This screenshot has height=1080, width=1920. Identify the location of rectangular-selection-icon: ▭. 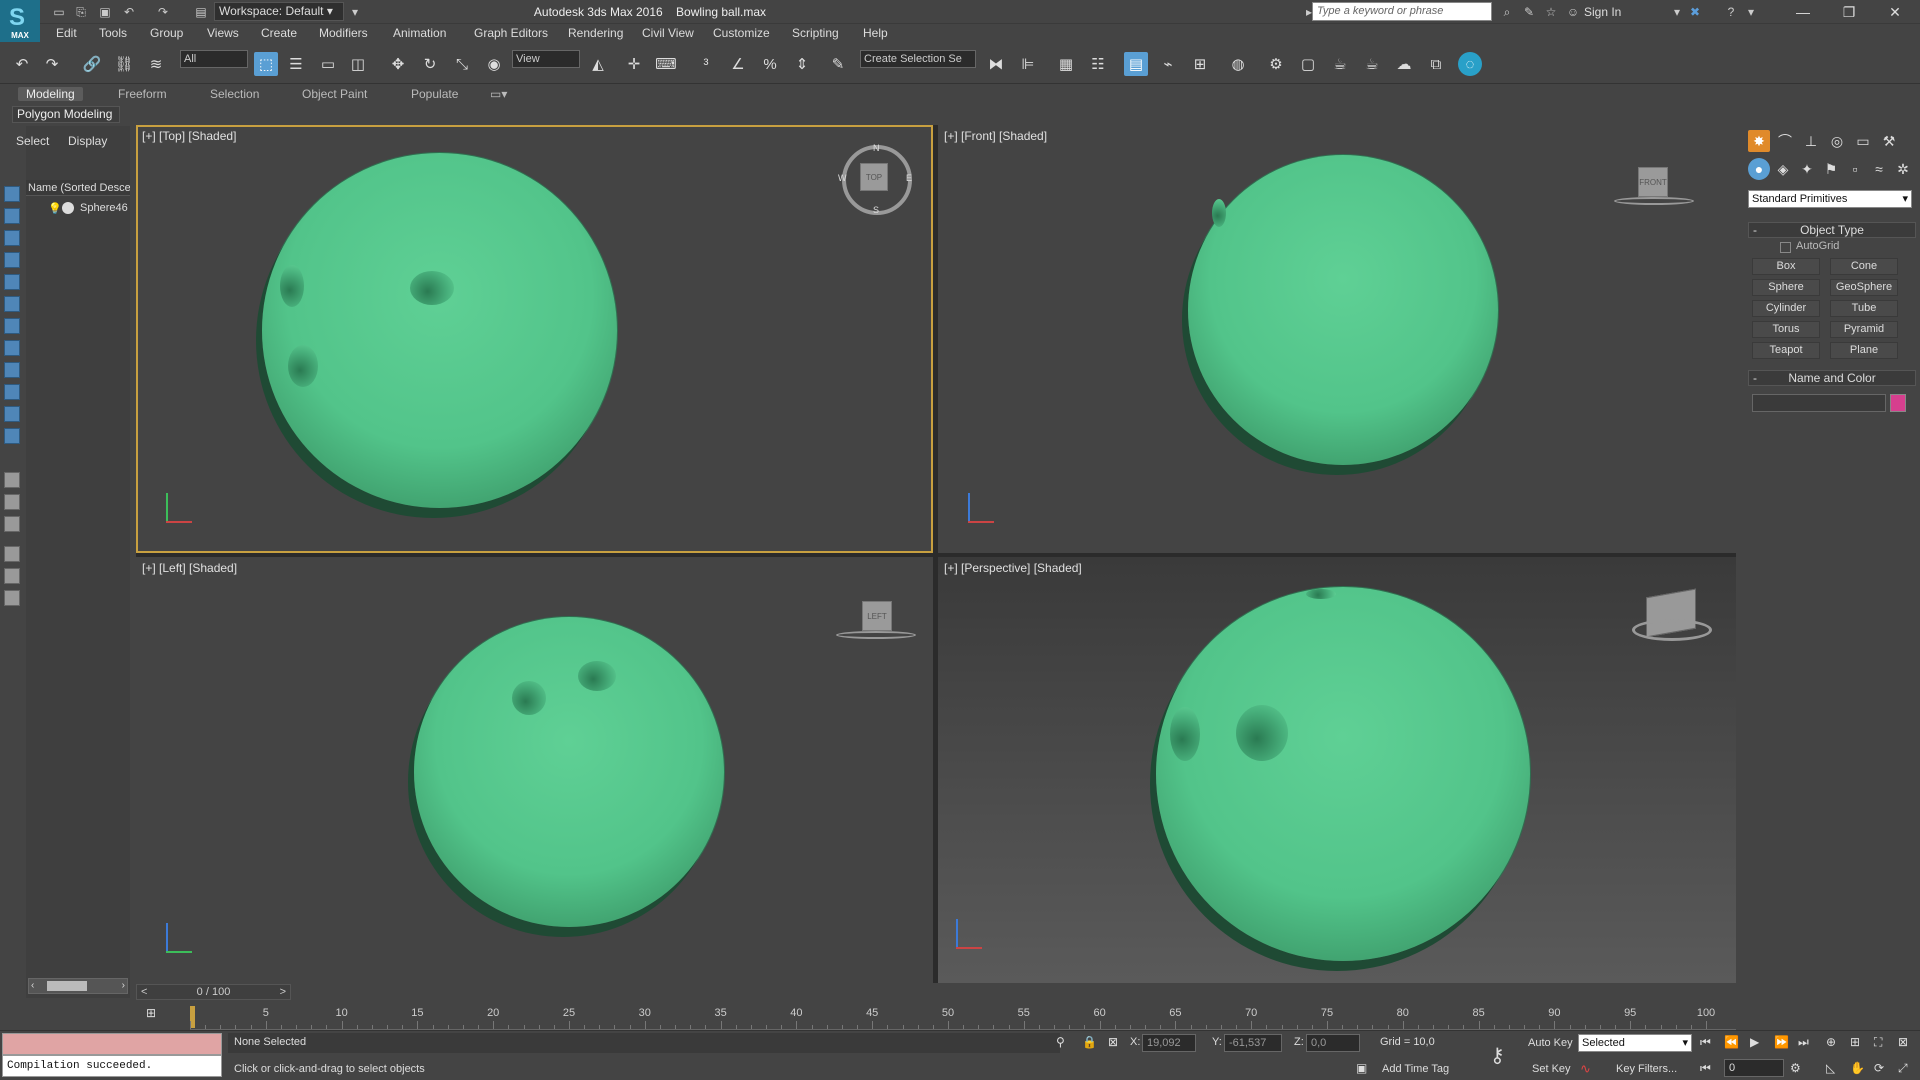
(328, 64).